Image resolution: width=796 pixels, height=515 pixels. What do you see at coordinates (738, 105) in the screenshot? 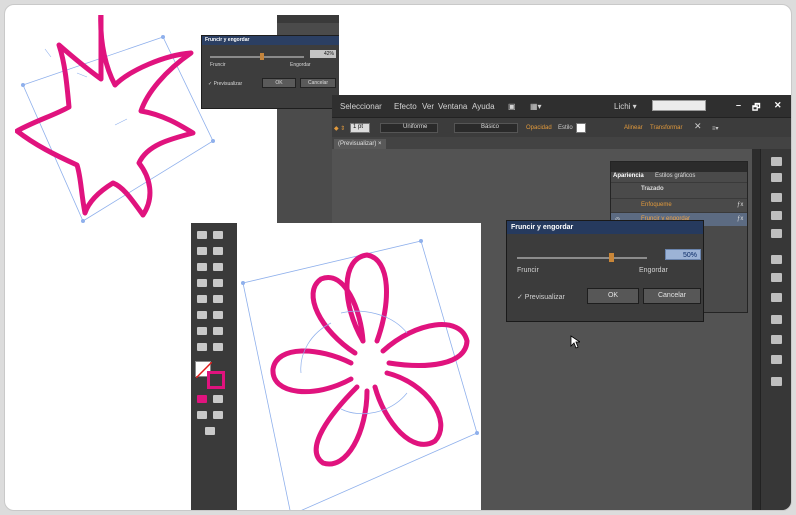
I see `minimize-icon: –` at bounding box center [738, 105].